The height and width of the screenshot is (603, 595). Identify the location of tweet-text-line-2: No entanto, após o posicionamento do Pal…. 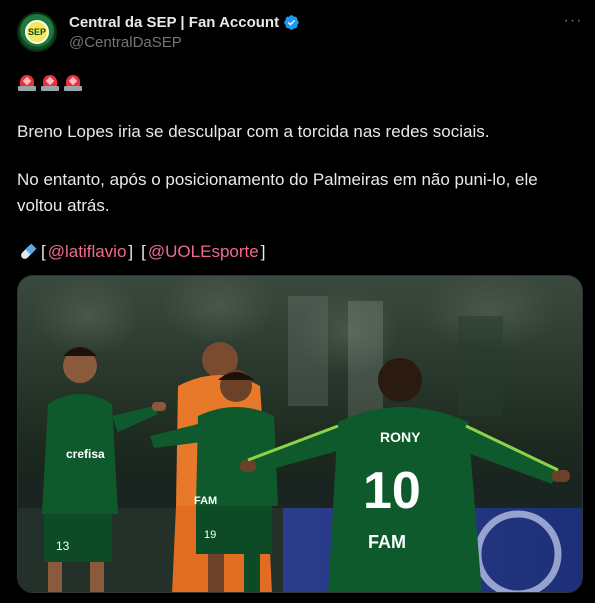
(277, 192).